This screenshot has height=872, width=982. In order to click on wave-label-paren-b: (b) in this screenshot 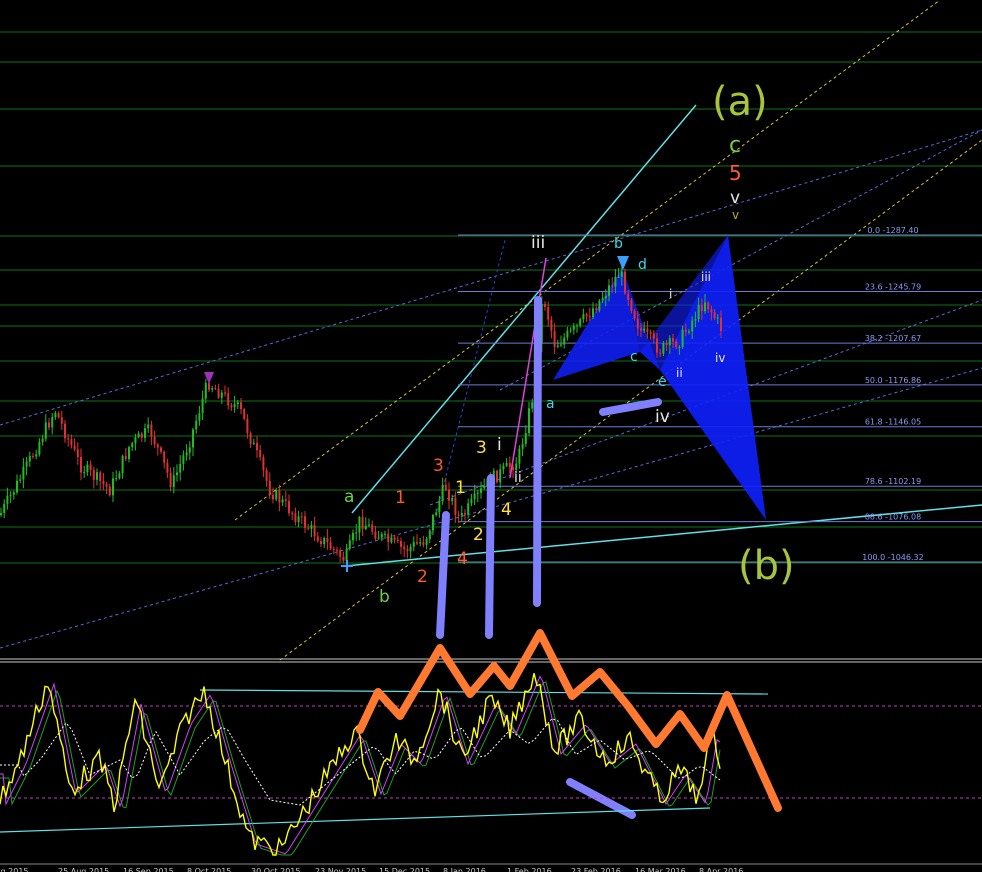, I will do `click(766, 566)`.